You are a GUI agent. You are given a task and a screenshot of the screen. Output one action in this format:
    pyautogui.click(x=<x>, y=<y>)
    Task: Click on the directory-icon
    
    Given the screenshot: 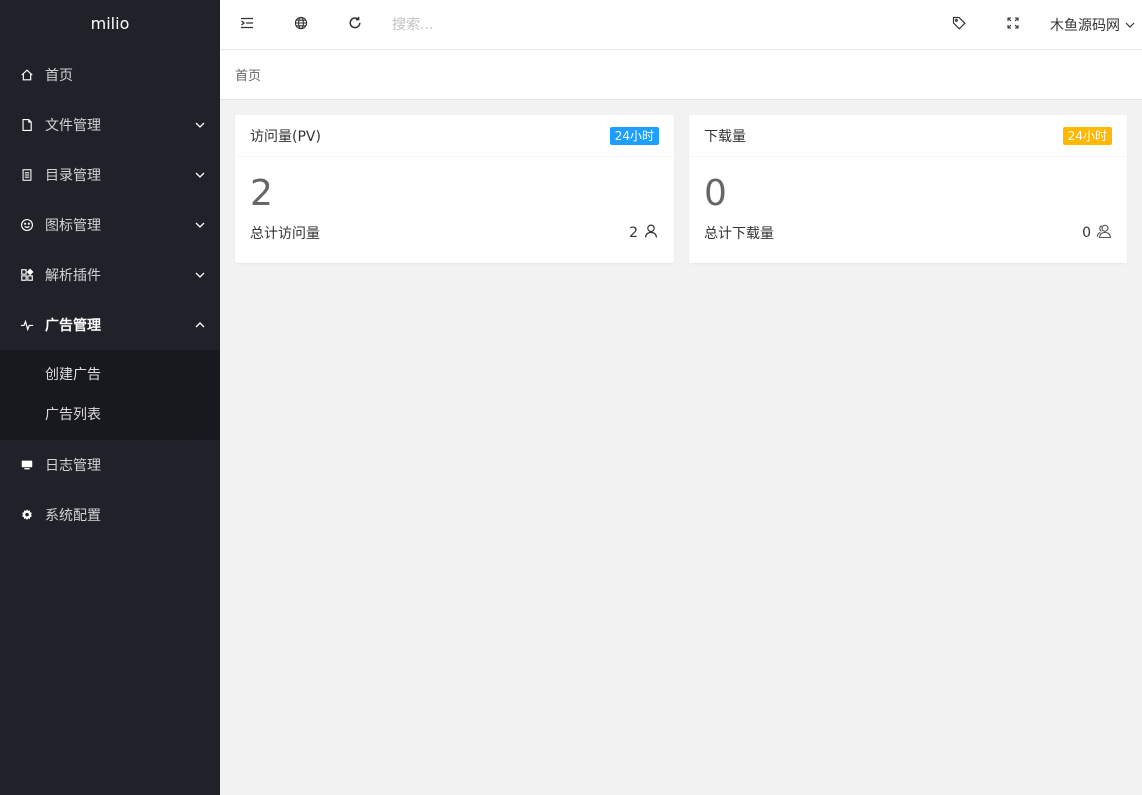 What is the action you would take?
    pyautogui.click(x=27, y=175)
    